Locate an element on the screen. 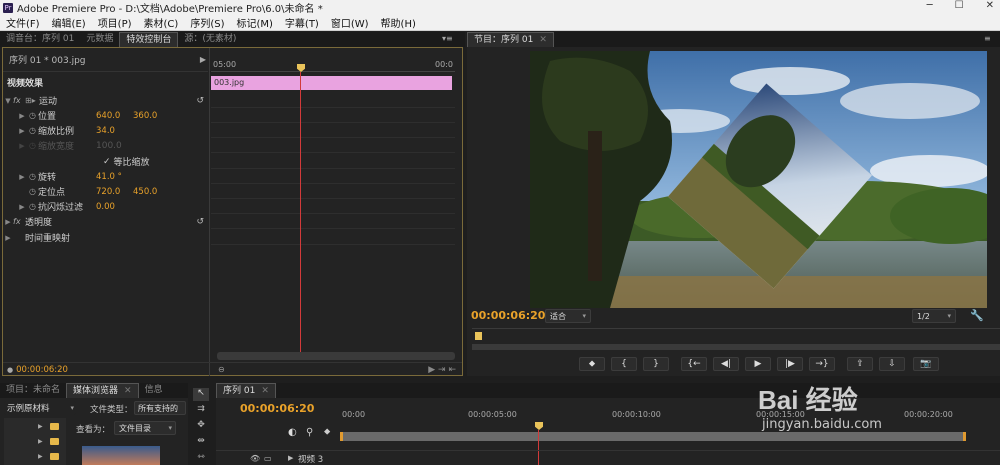 This screenshot has width=1000, height=465. motion-transform-icon: ⊞▸ is located at coordinates (32, 100).